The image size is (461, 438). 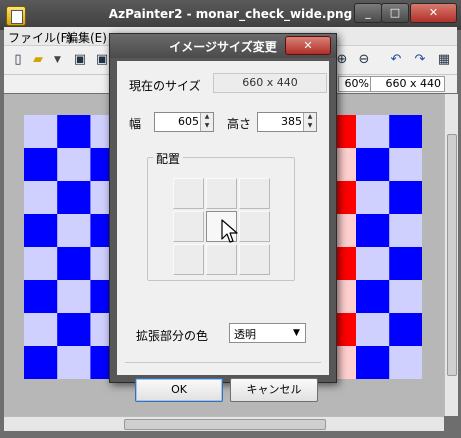 I want to click on save-icon: ▣, so click(x=80, y=60).